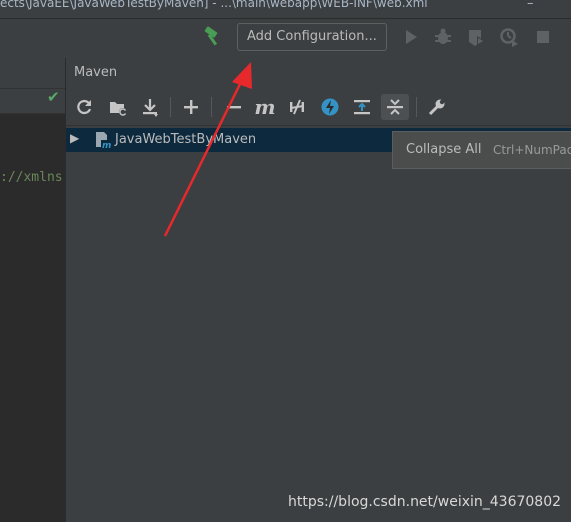 The height and width of the screenshot is (522, 571). I want to click on maven-project-icon: m, so click(103, 140).